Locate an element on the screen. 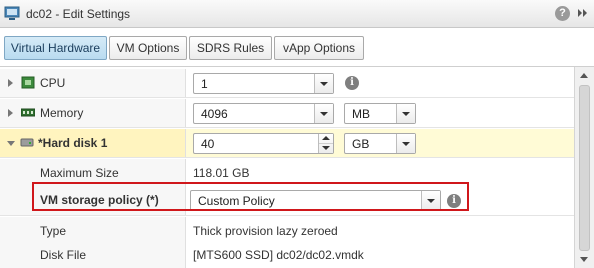  scroll-down-icon is located at coordinates (584, 260).